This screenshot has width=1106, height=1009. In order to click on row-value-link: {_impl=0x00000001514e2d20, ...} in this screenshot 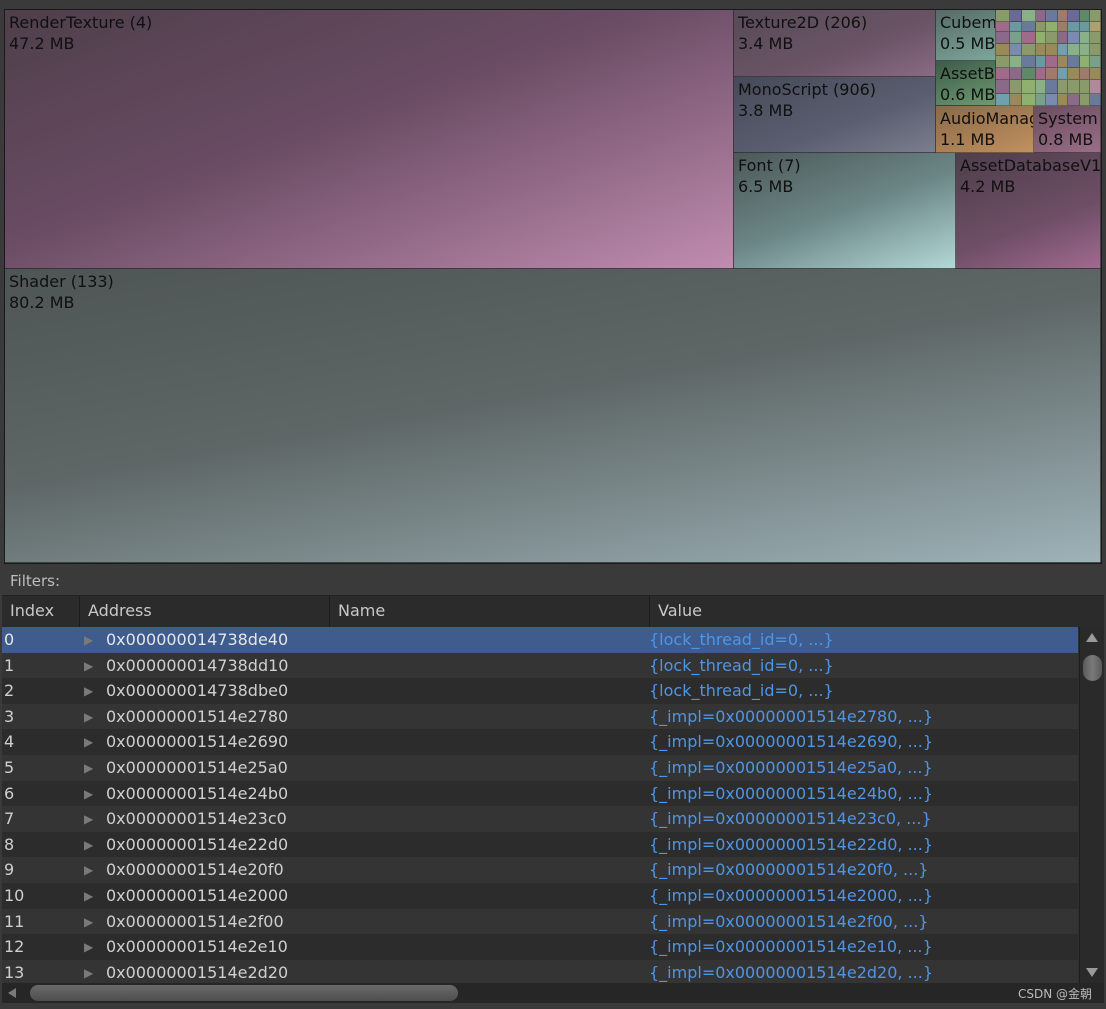, I will do `click(791, 971)`.